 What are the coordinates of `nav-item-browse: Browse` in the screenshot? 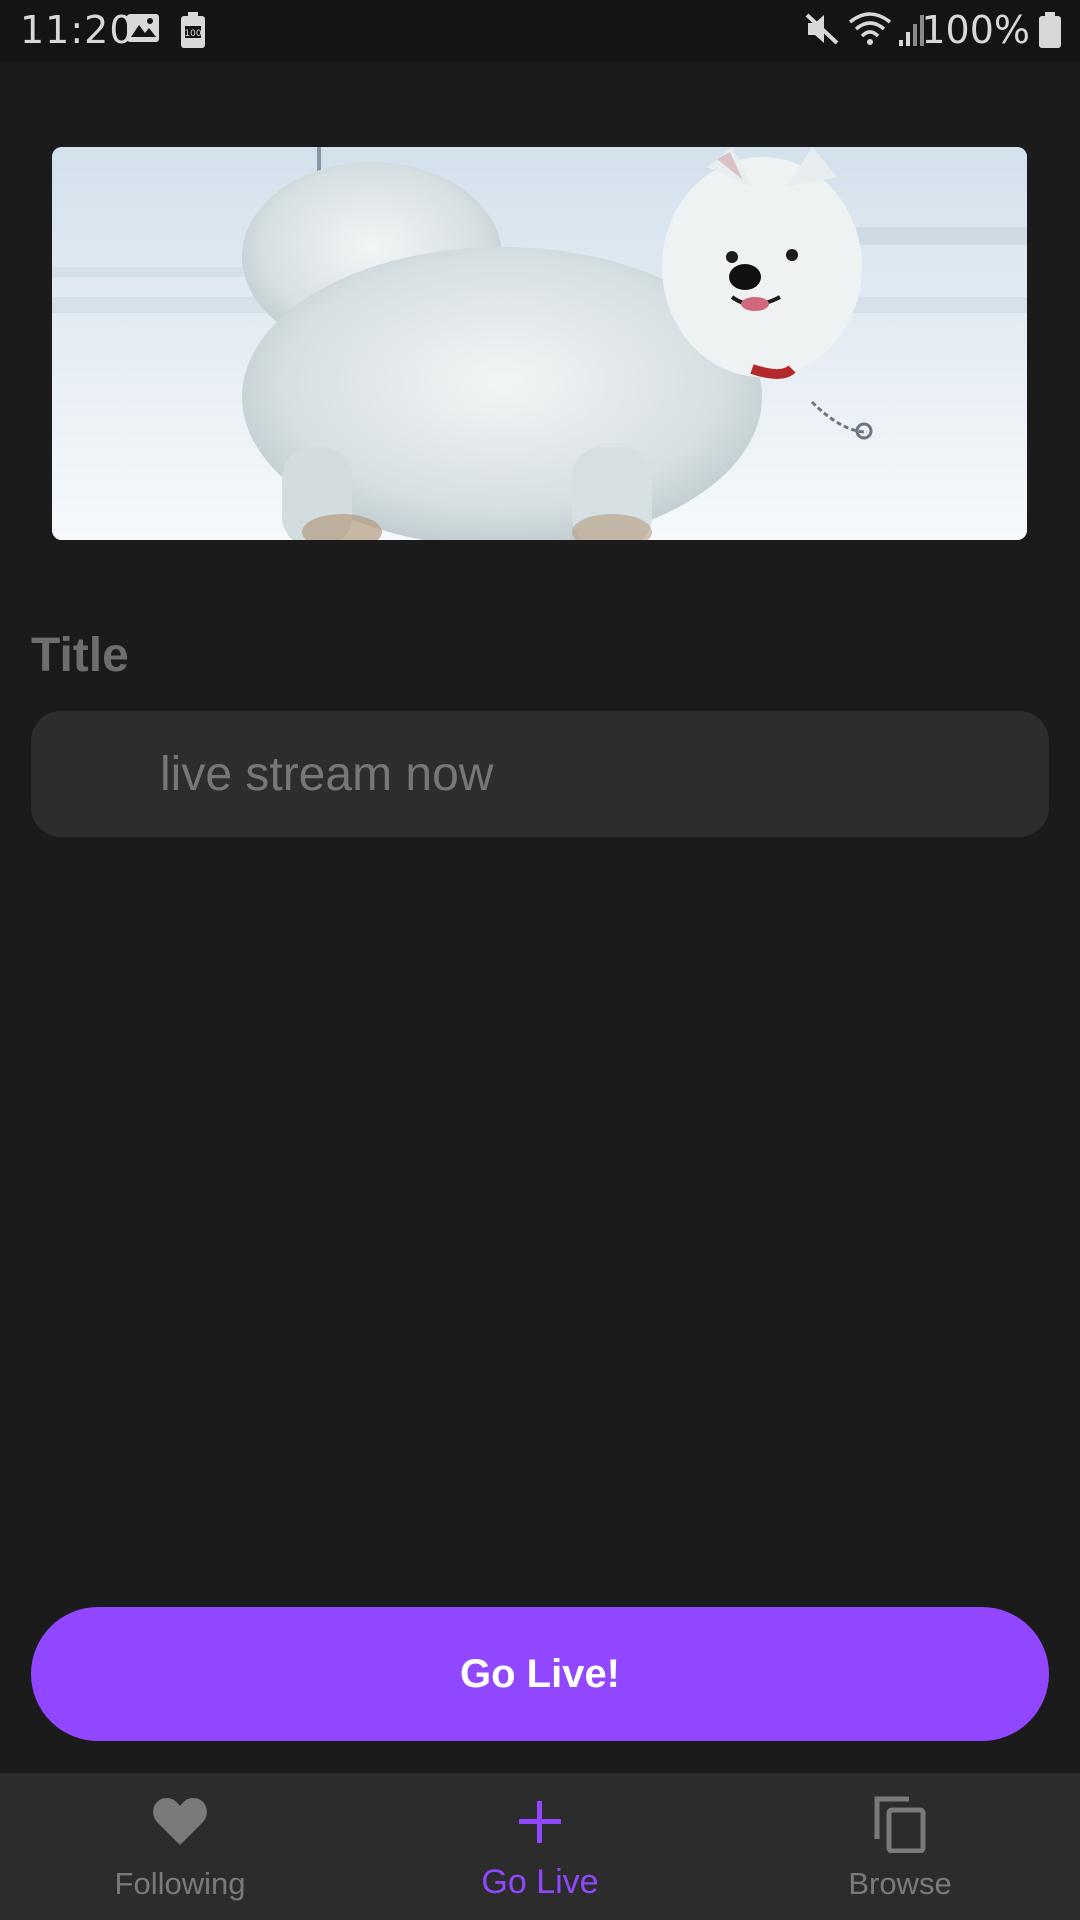 It's located at (900, 1846).